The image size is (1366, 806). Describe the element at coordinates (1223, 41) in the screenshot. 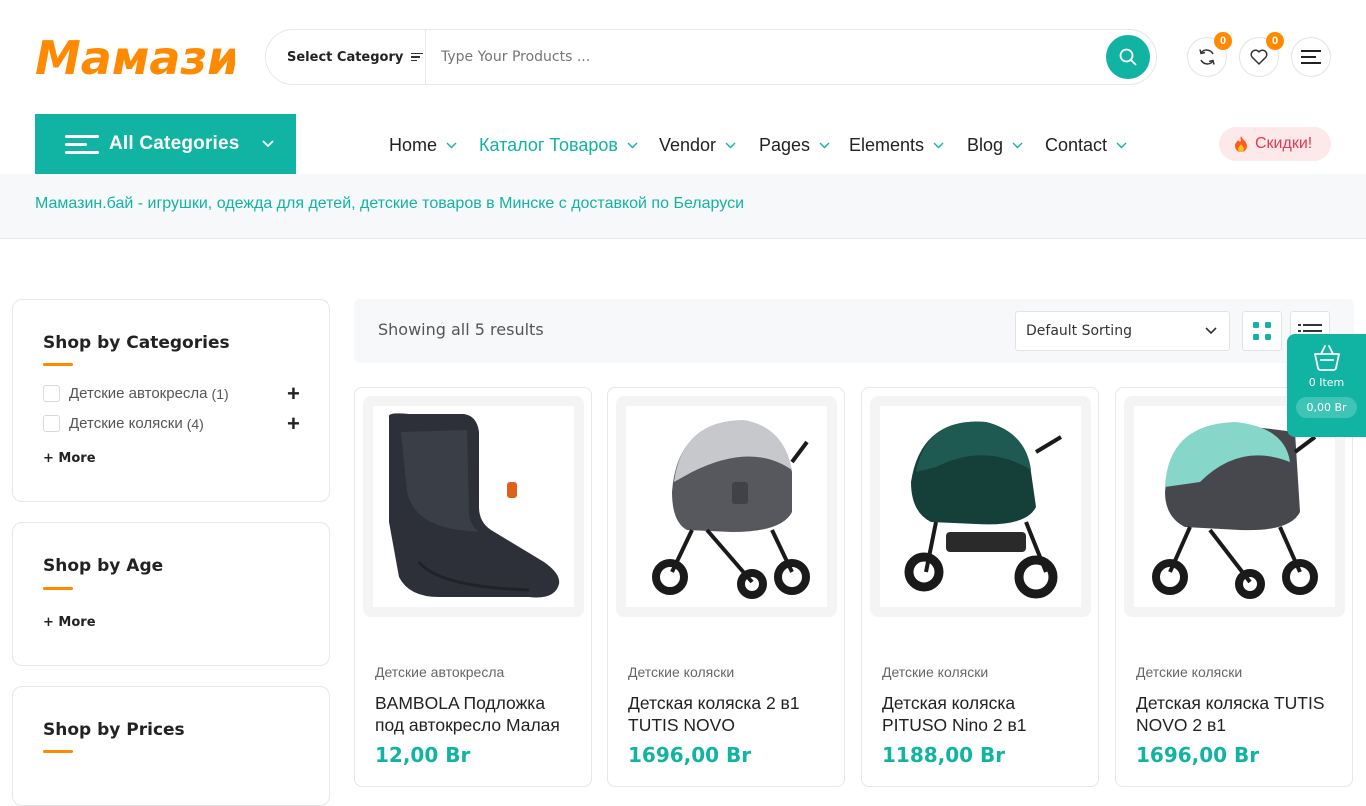

I see `compare-count-badge: 0` at that location.